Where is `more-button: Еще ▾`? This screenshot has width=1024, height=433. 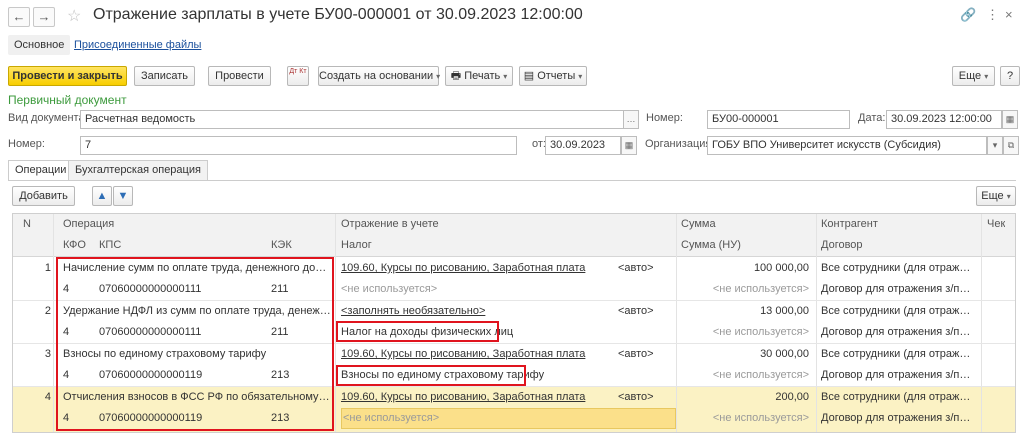
more-button: Еще ▾ is located at coordinates (973, 76).